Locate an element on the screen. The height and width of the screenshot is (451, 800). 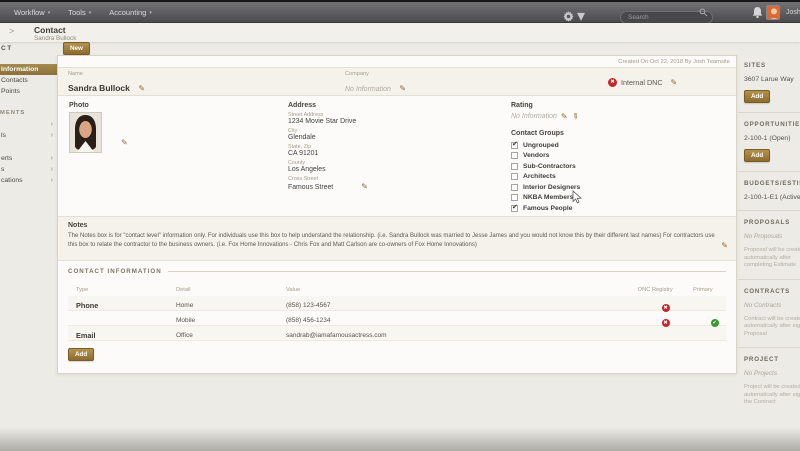
internal-dnc-field: ✖ Internal DNC ✎ is located at coordinates (667, 80).